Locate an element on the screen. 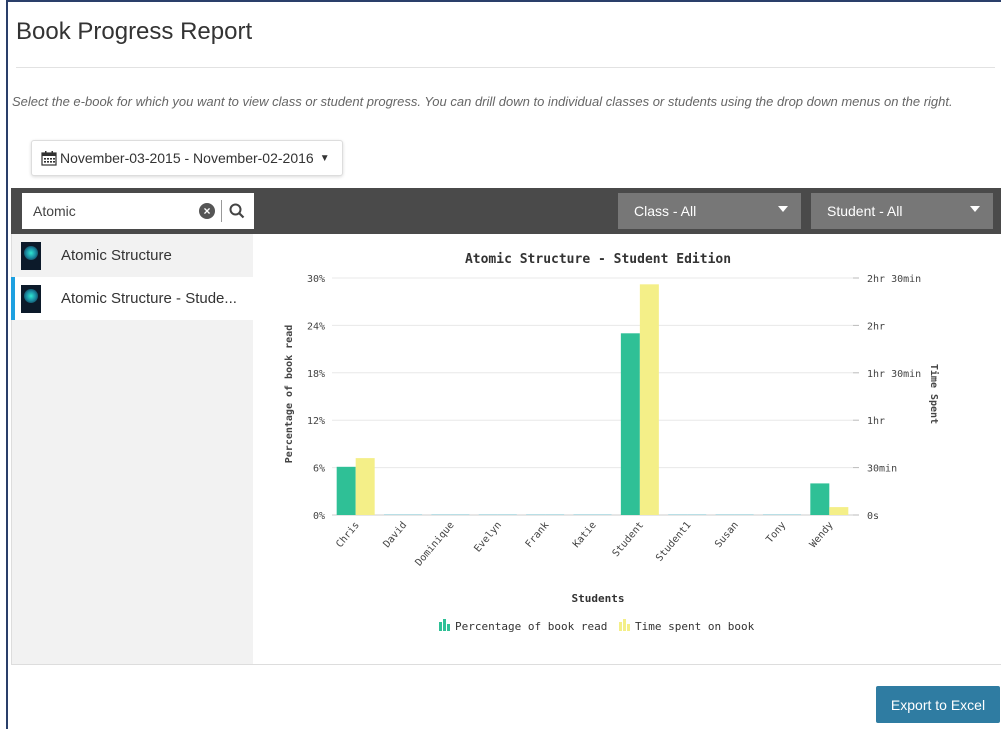 This screenshot has width=1001, height=729. search-icon is located at coordinates (237, 211).